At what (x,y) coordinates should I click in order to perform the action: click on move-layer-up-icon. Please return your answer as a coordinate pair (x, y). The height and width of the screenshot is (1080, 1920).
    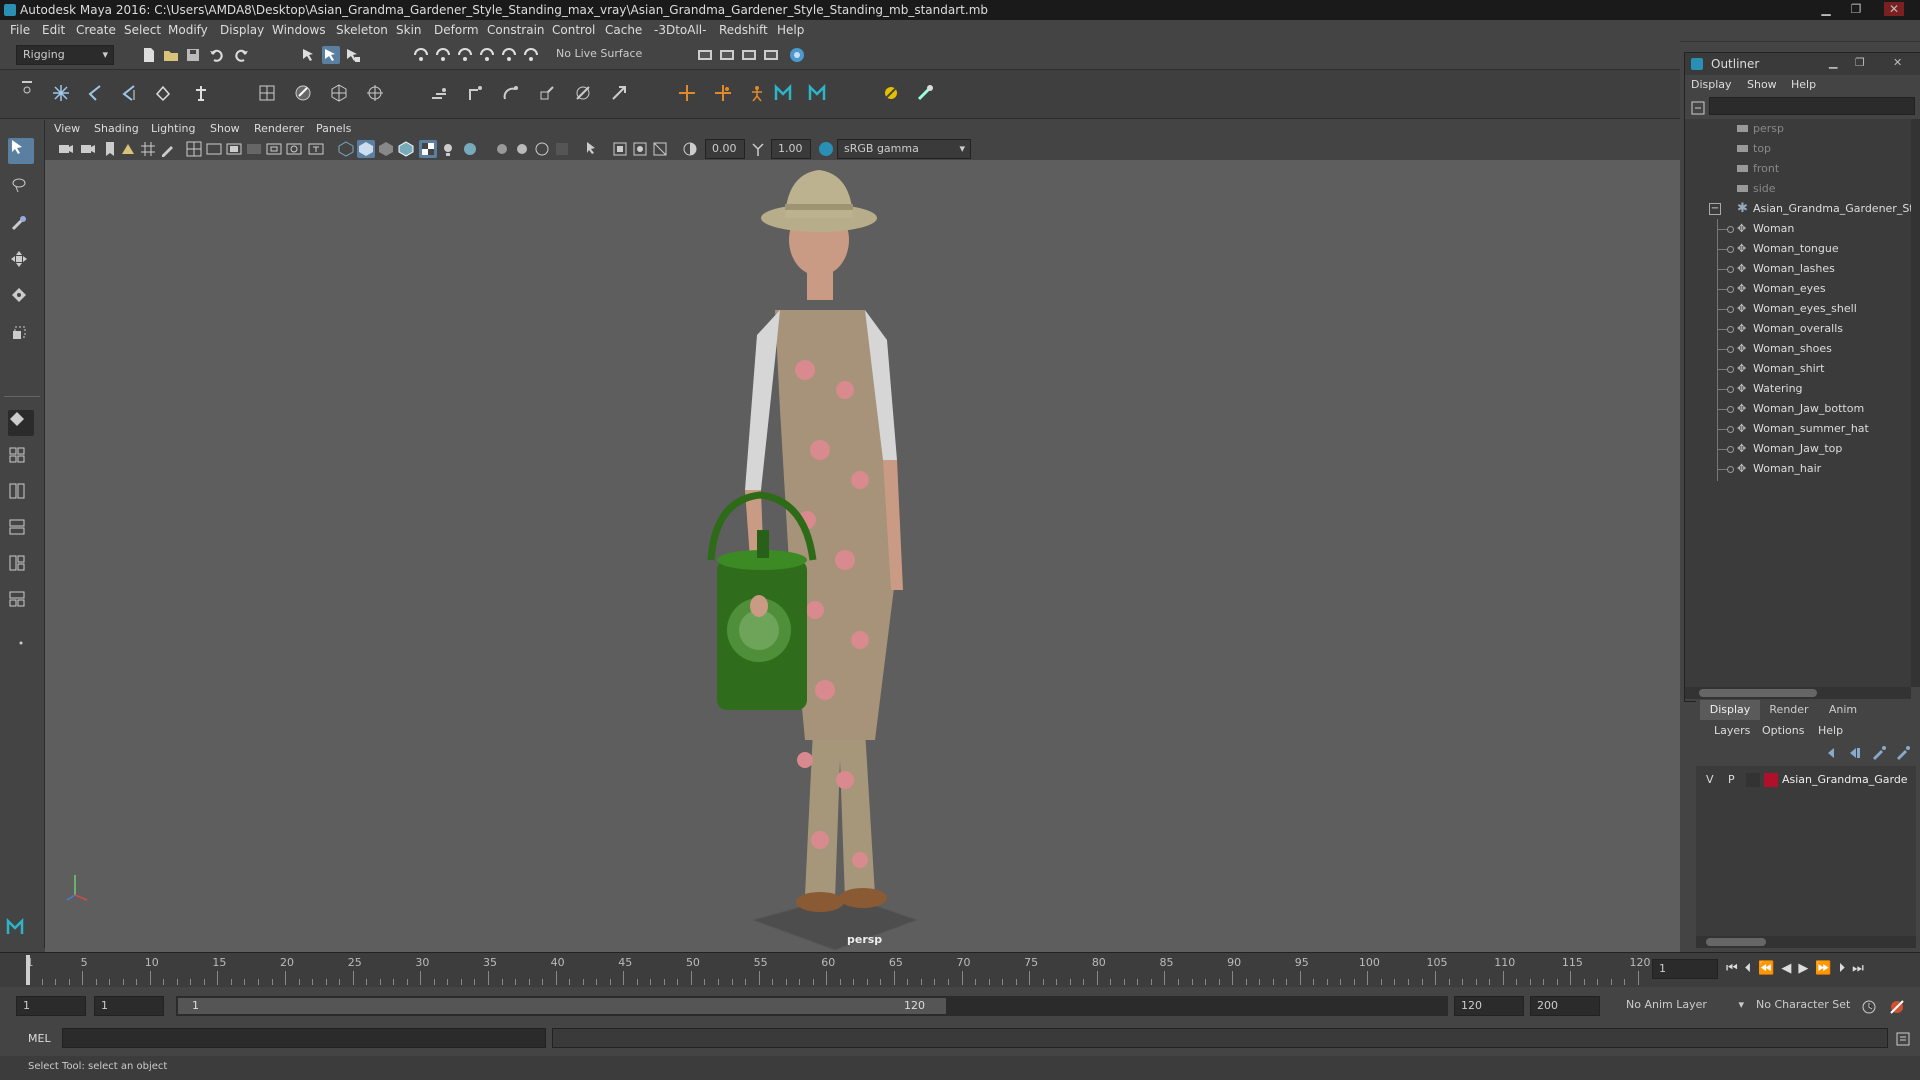
    Looking at the image, I should click on (1832, 752).